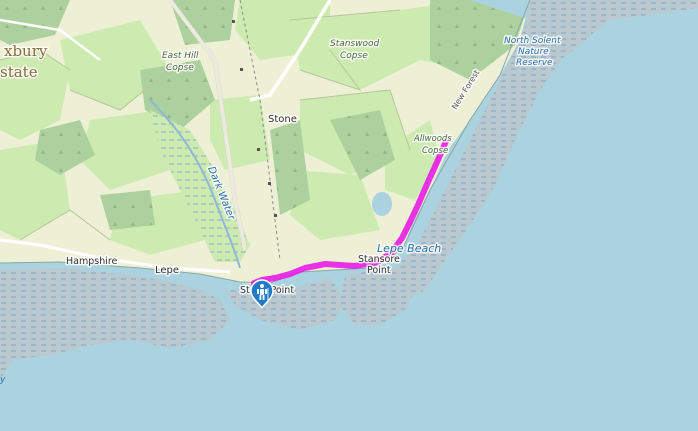 This screenshot has height=431, width=698. What do you see at coordinates (534, 63) in the screenshot?
I see `reserve-label-3: Reserve` at bounding box center [534, 63].